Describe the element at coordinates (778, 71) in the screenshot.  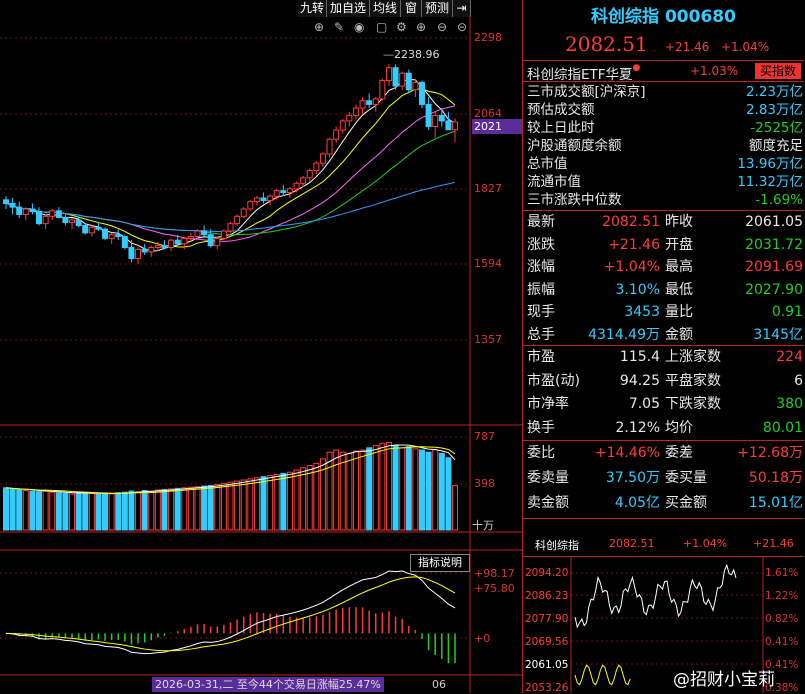
I see `buy-index-button: 买指数` at that location.